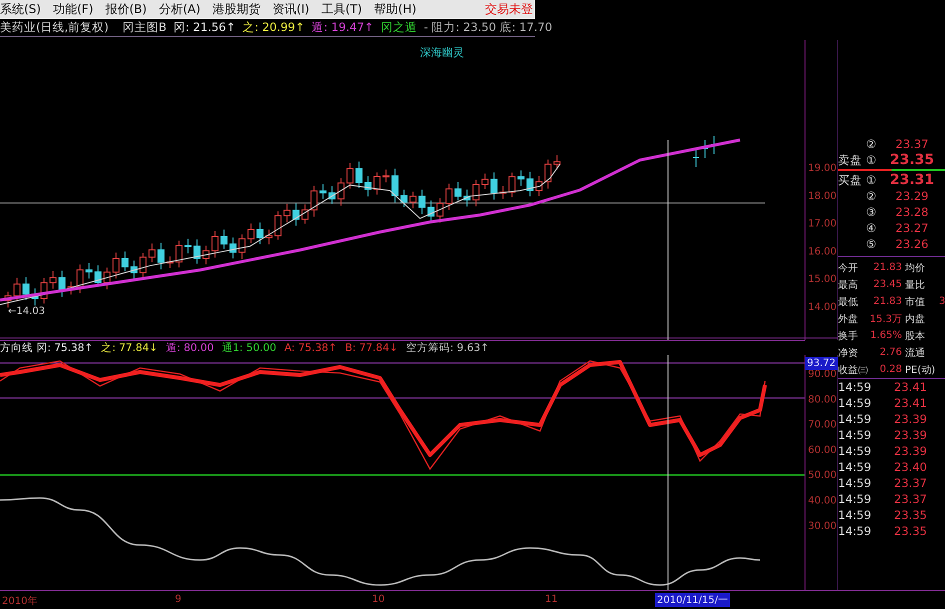  Describe the element at coordinates (311, 348) in the screenshot. I see `indicator-value: A: 75.38↑` at that location.